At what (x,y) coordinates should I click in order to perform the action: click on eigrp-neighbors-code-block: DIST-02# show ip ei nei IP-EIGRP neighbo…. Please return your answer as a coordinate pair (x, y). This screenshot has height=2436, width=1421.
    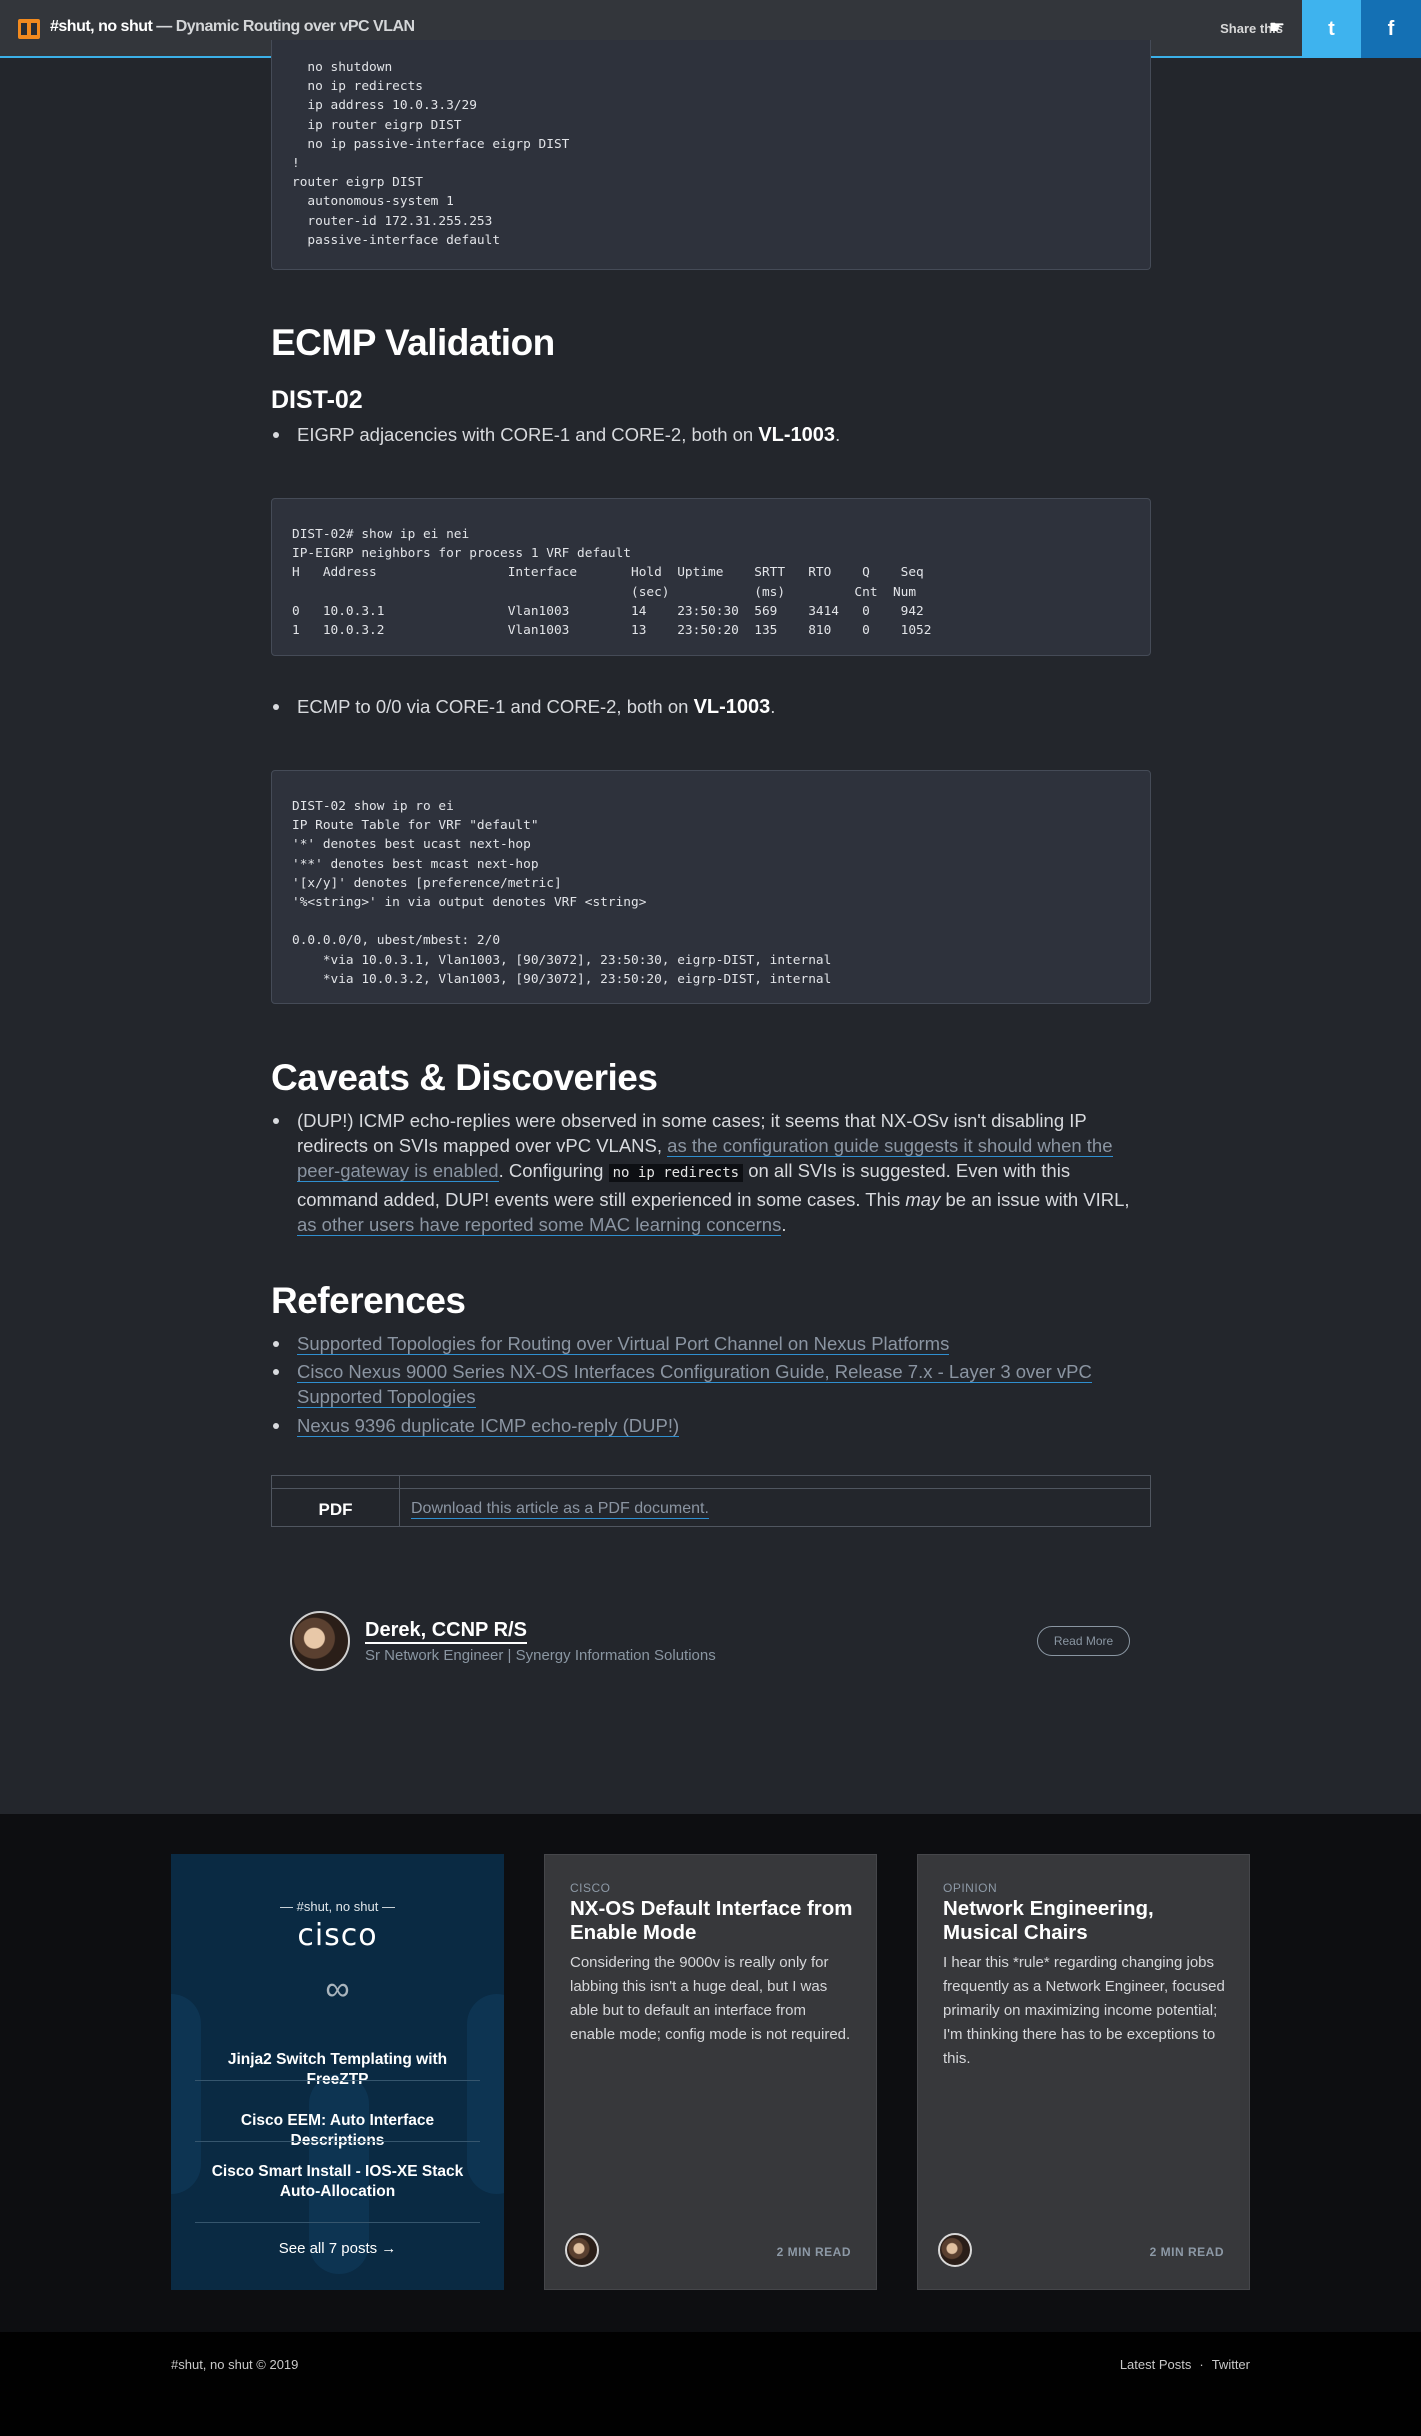
    Looking at the image, I should click on (711, 577).